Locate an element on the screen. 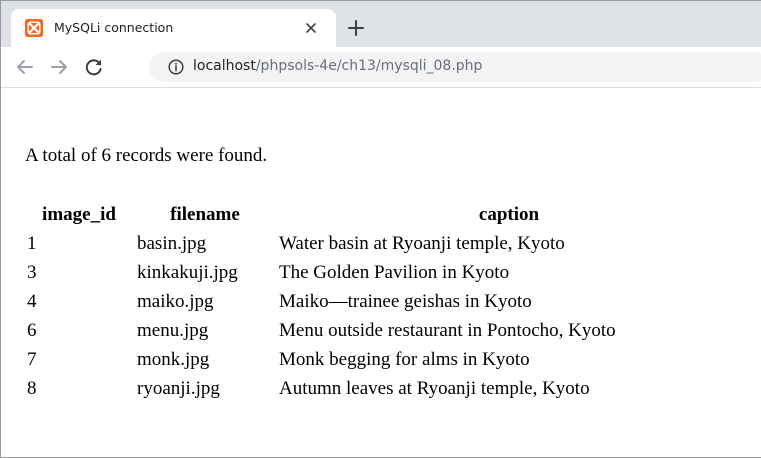 The height and width of the screenshot is (458, 761). url-text: localhost/phpsols-4e/ch13/mysqli_08.php is located at coordinates (337, 66).